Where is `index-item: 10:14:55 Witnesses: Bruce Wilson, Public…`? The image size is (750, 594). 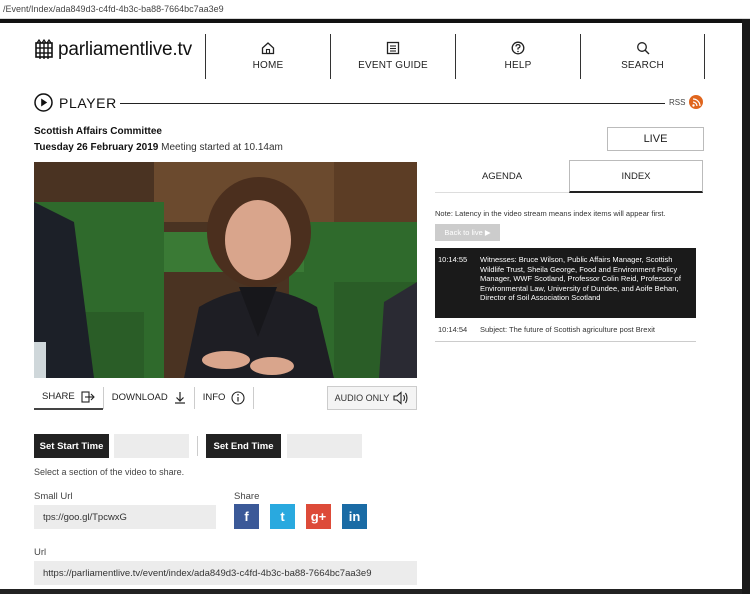
index-item: 10:14:55 Witnesses: Bruce Wilson, Public… is located at coordinates (565, 283).